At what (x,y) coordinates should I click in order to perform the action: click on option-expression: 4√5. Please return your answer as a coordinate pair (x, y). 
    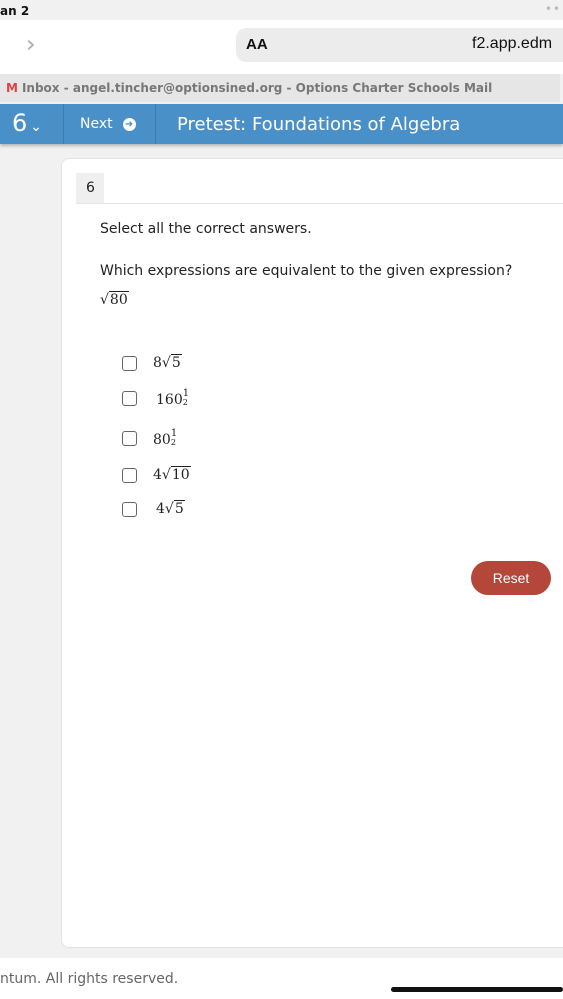
    Looking at the image, I should click on (170, 508).